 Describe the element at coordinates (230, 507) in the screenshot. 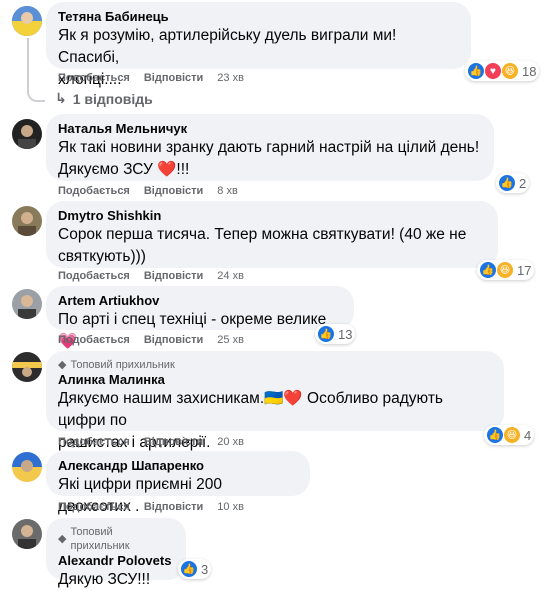

I see `comment-time: 10 хв` at that location.